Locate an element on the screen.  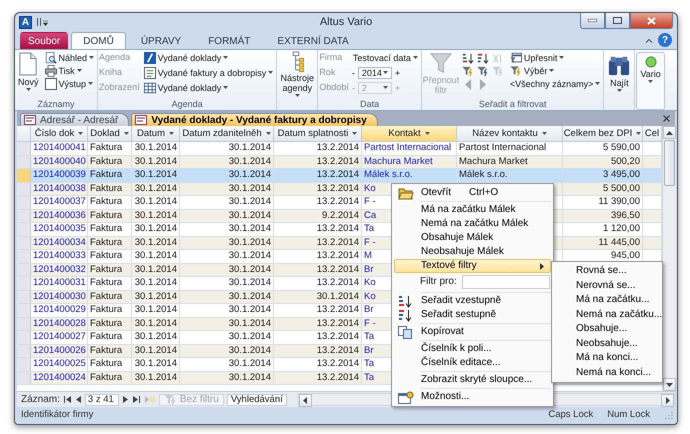
table-cell: 11 445,00 is located at coordinates (603, 242).